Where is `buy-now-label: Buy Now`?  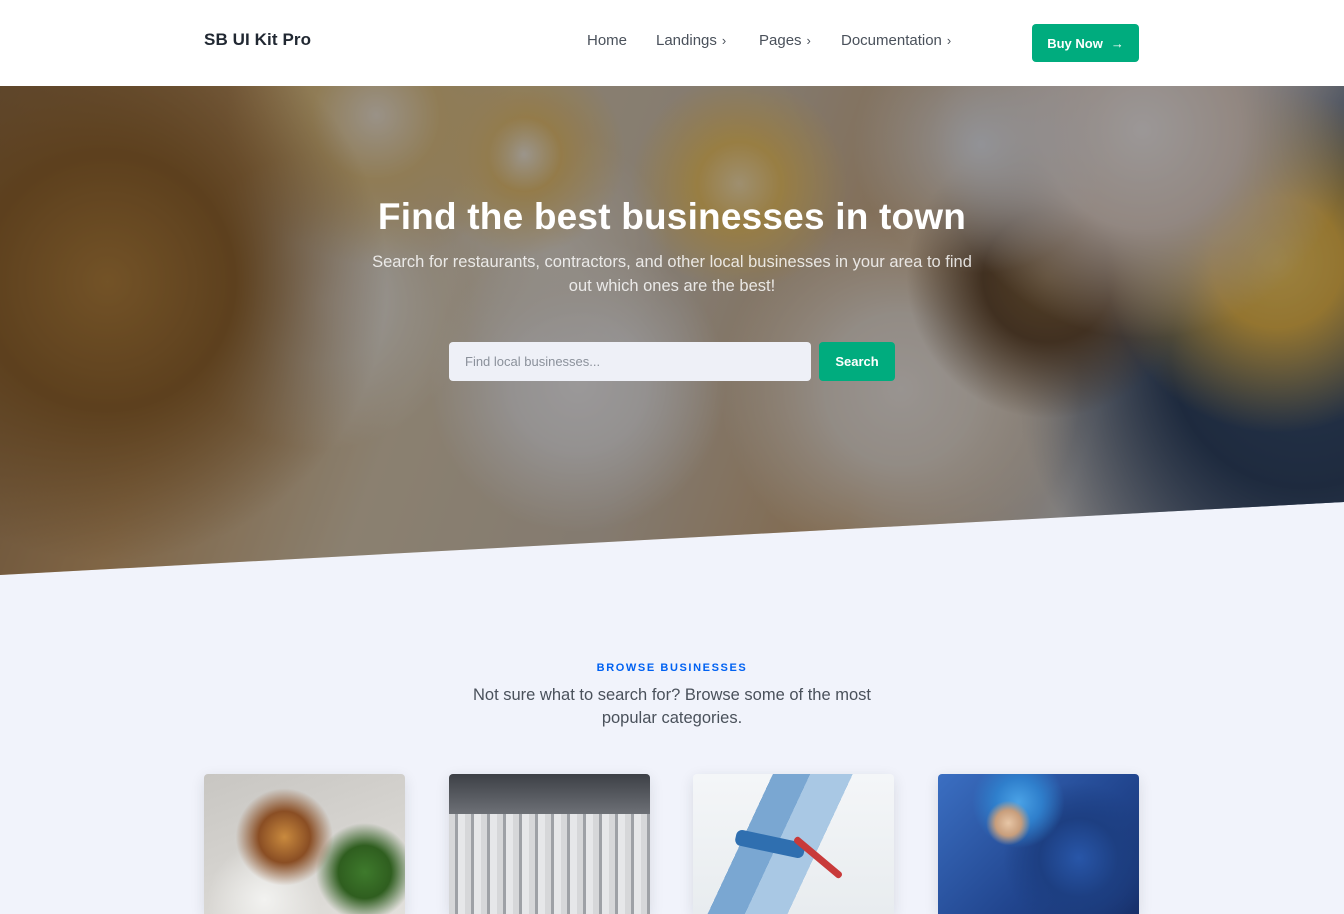
buy-now-label: Buy Now is located at coordinates (1075, 43).